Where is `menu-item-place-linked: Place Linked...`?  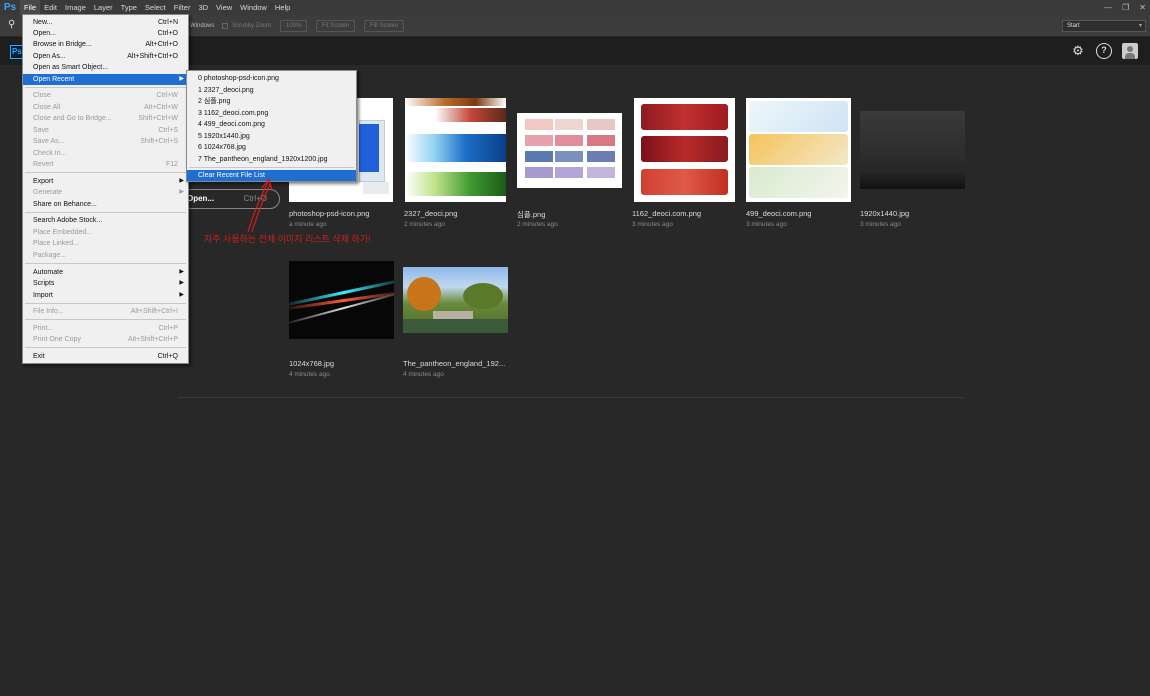
menu-item-place-linked: Place Linked... is located at coordinates (105, 243).